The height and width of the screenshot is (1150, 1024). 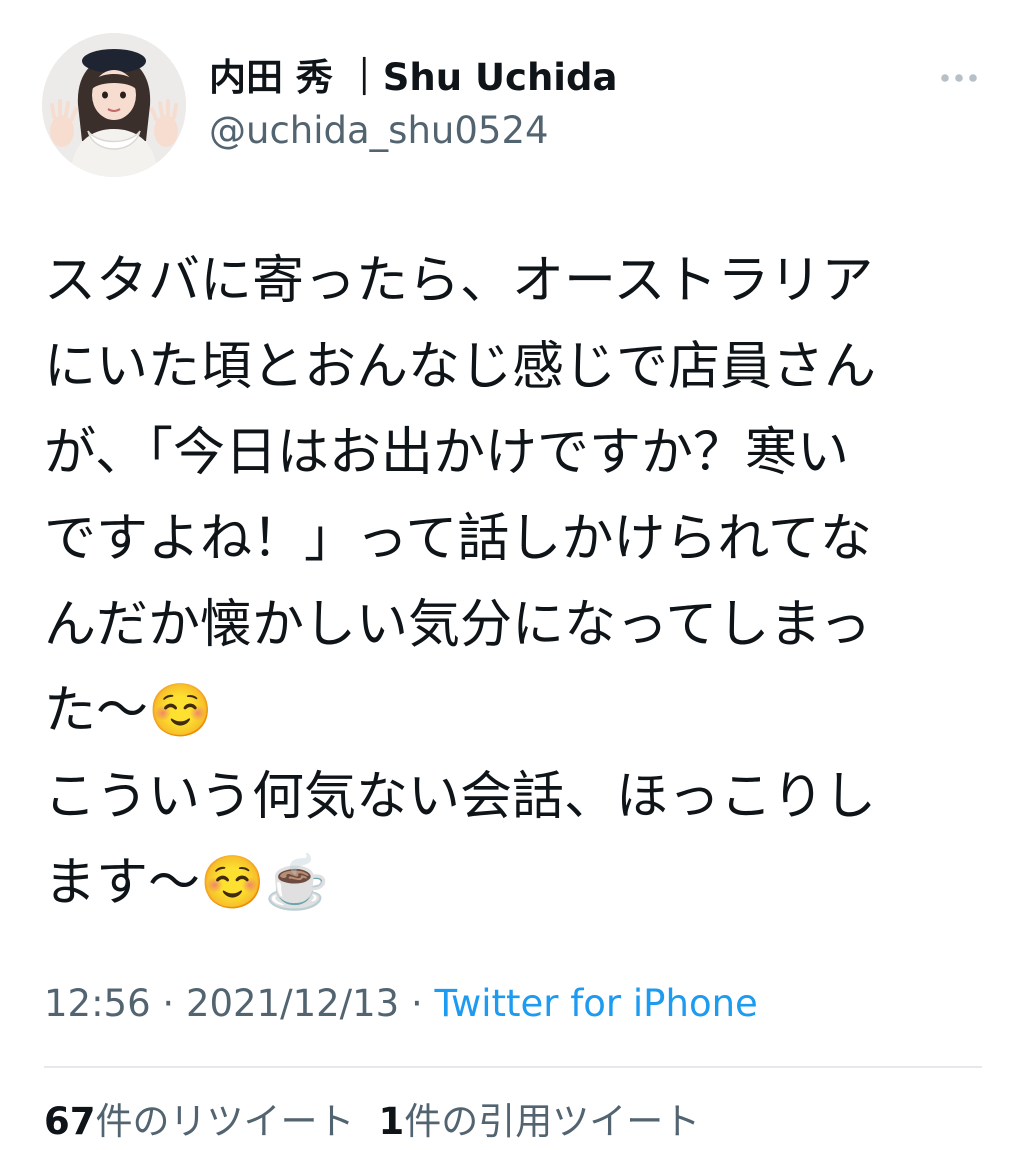 What do you see at coordinates (70, 1121) in the screenshot?
I see `retweets-count: 67` at bounding box center [70, 1121].